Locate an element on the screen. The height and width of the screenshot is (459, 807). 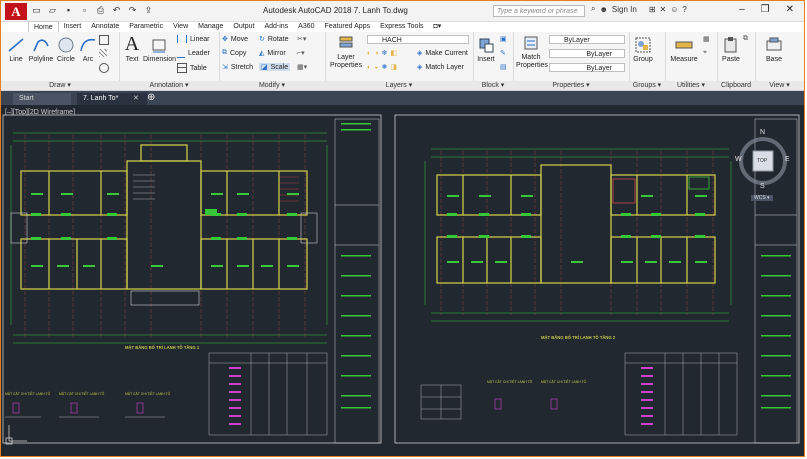
utility-icon-1: ▦ is located at coordinates (706, 39).